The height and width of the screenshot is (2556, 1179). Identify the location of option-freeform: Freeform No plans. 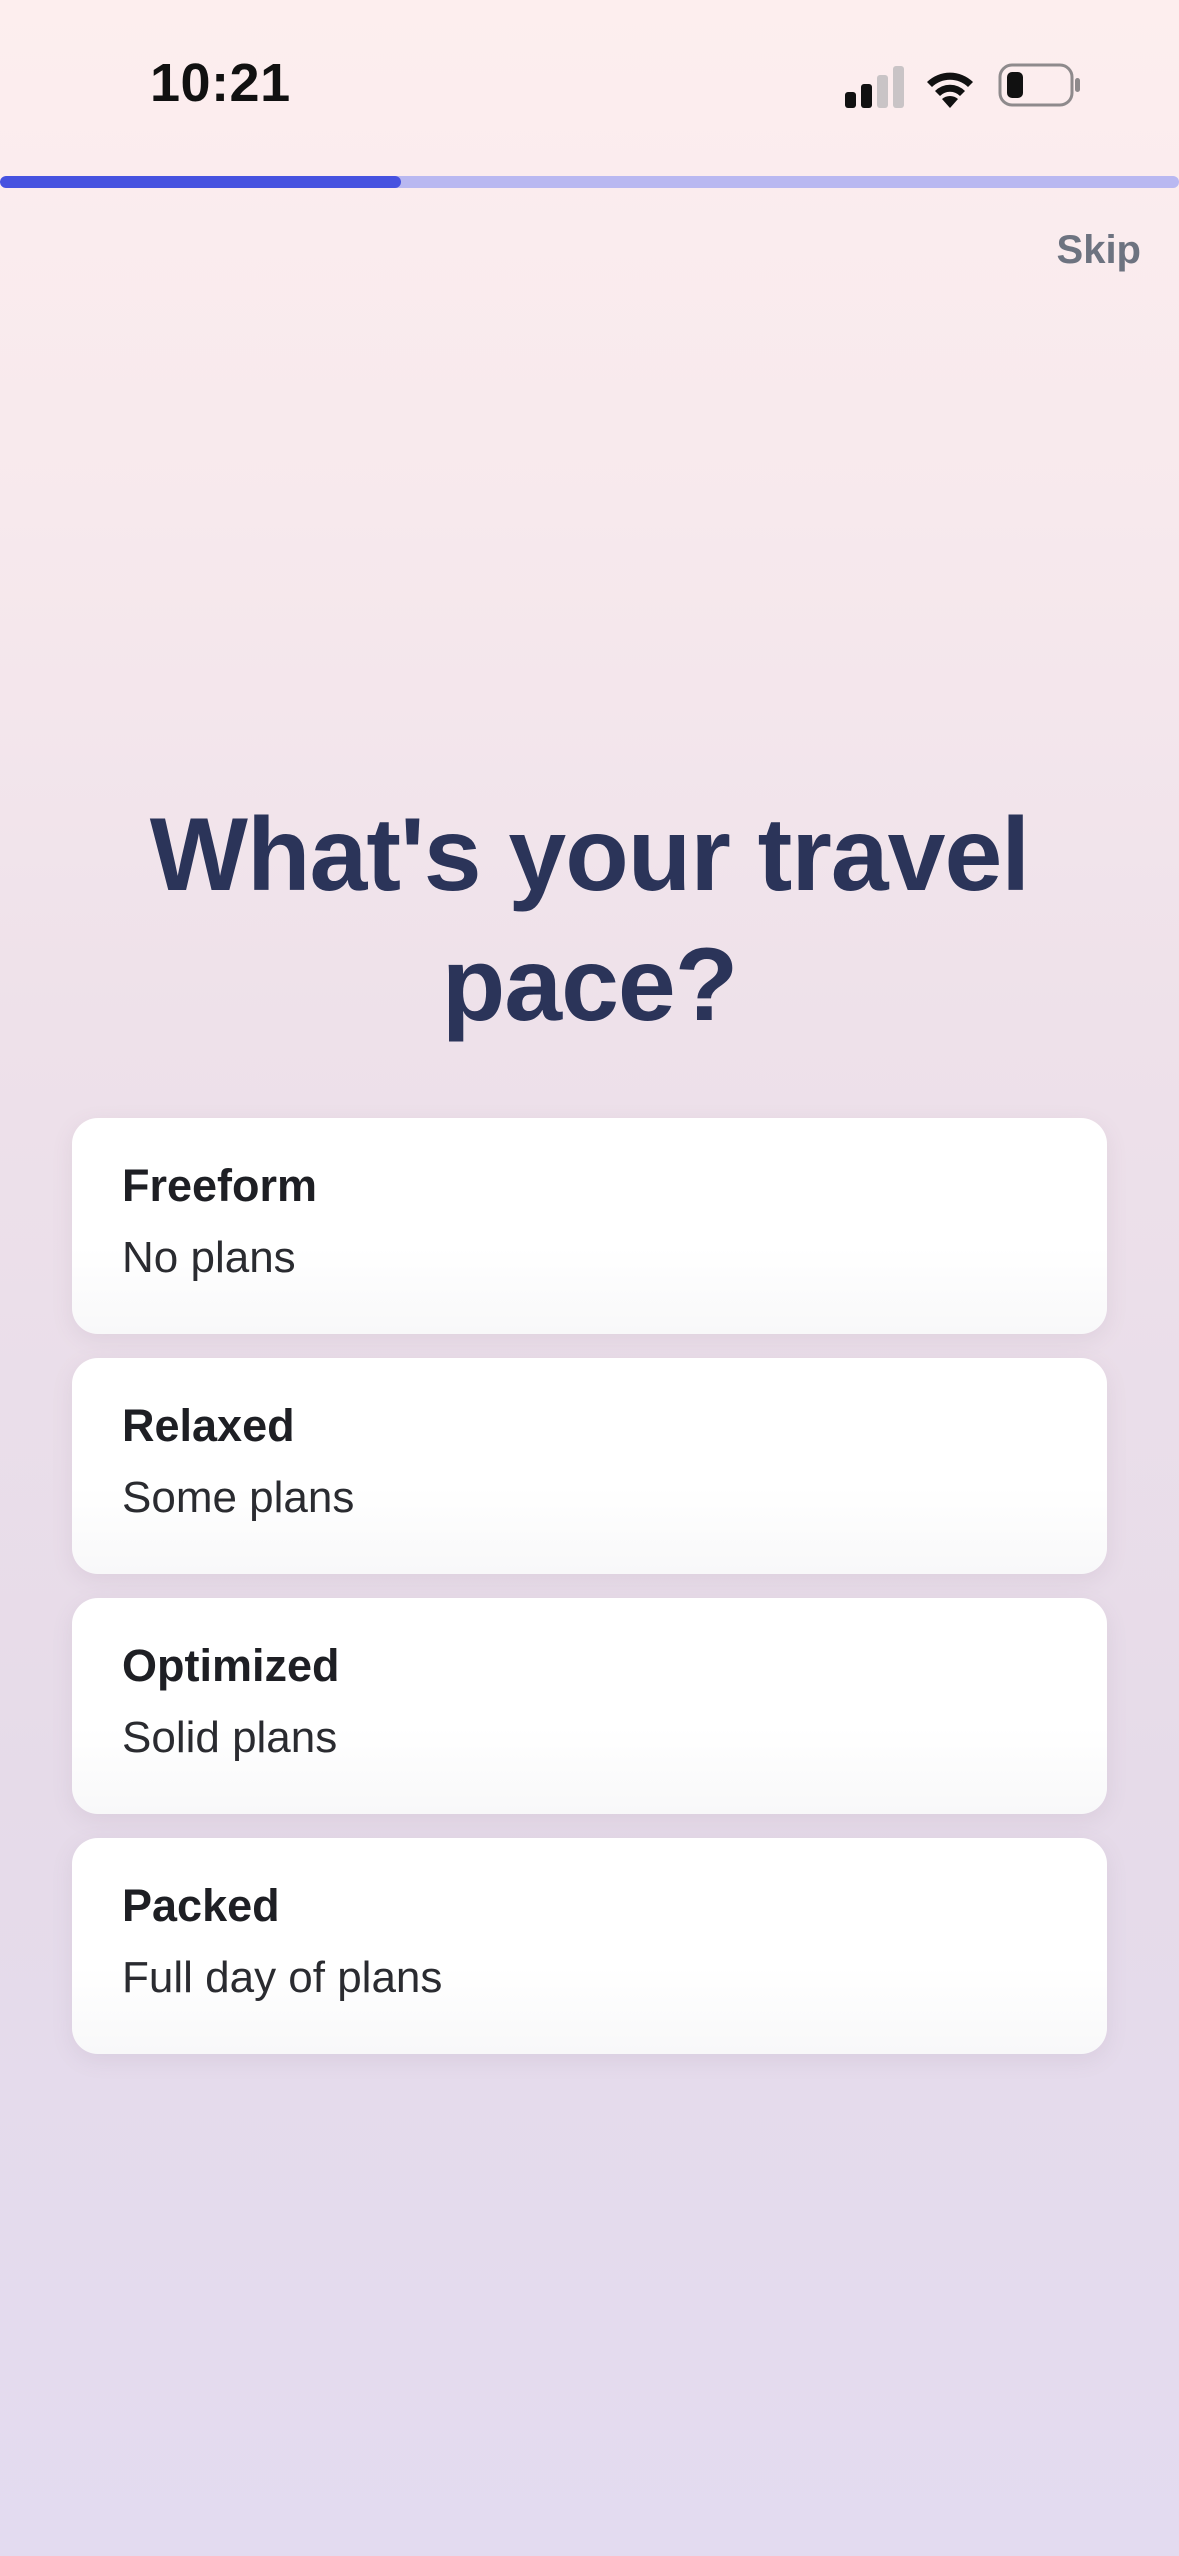
(589, 1226).